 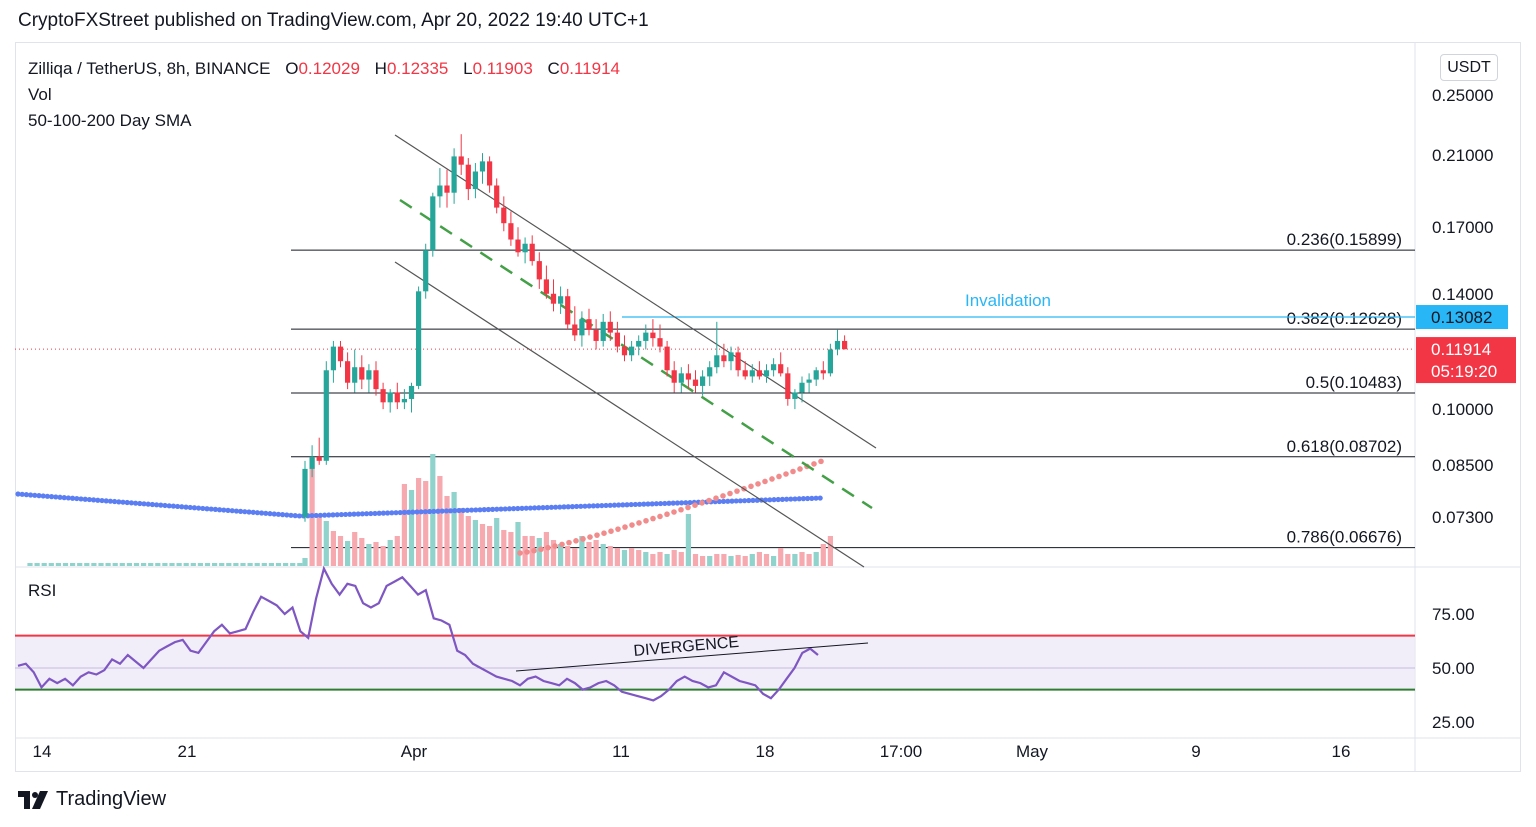 What do you see at coordinates (1032, 751) in the screenshot?
I see `time-tick-label: May` at bounding box center [1032, 751].